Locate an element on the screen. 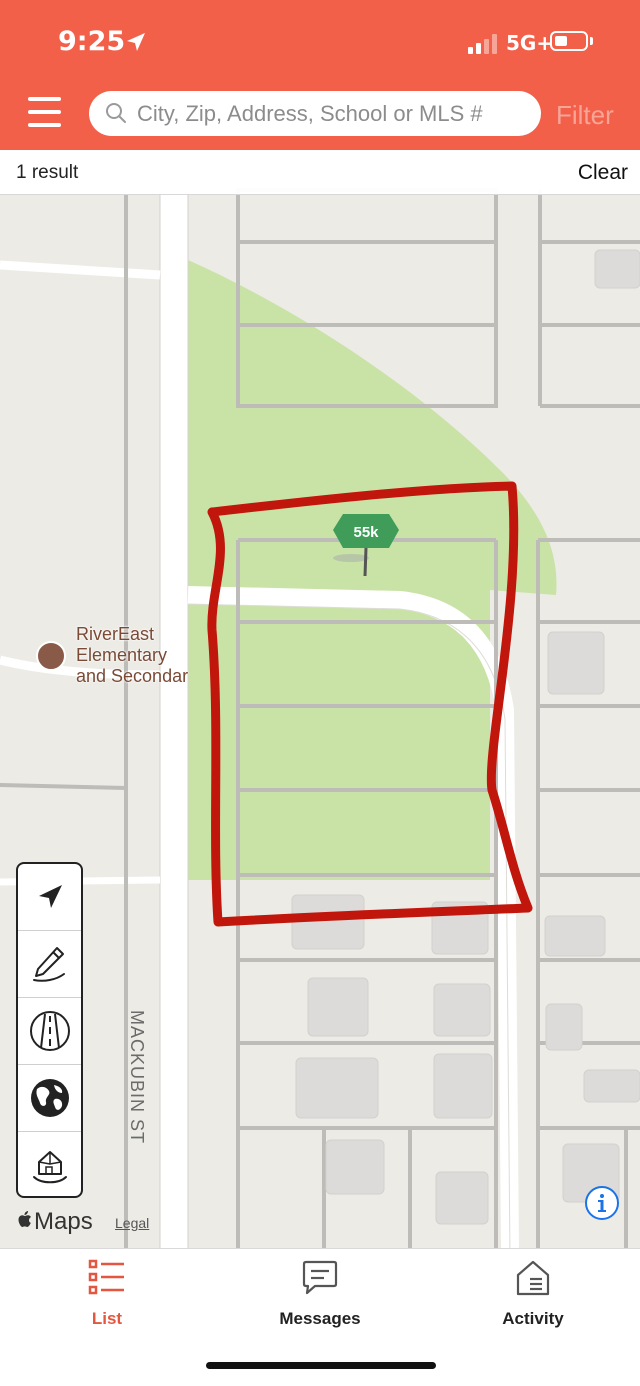 This screenshot has width=640, height=1386. maps-brand-text: Maps is located at coordinates (63, 1221).